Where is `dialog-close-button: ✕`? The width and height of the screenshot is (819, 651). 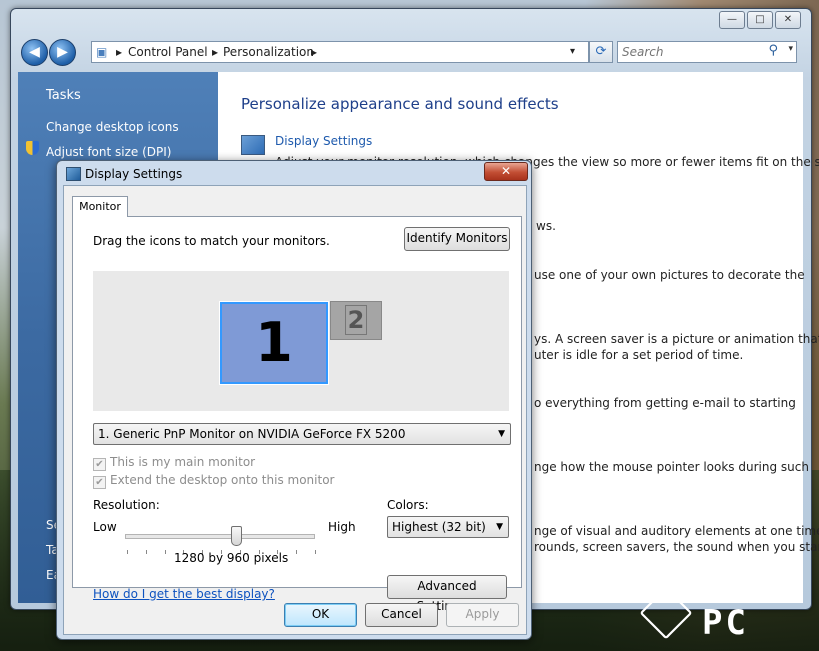
dialog-close-button: ✕ is located at coordinates (506, 171).